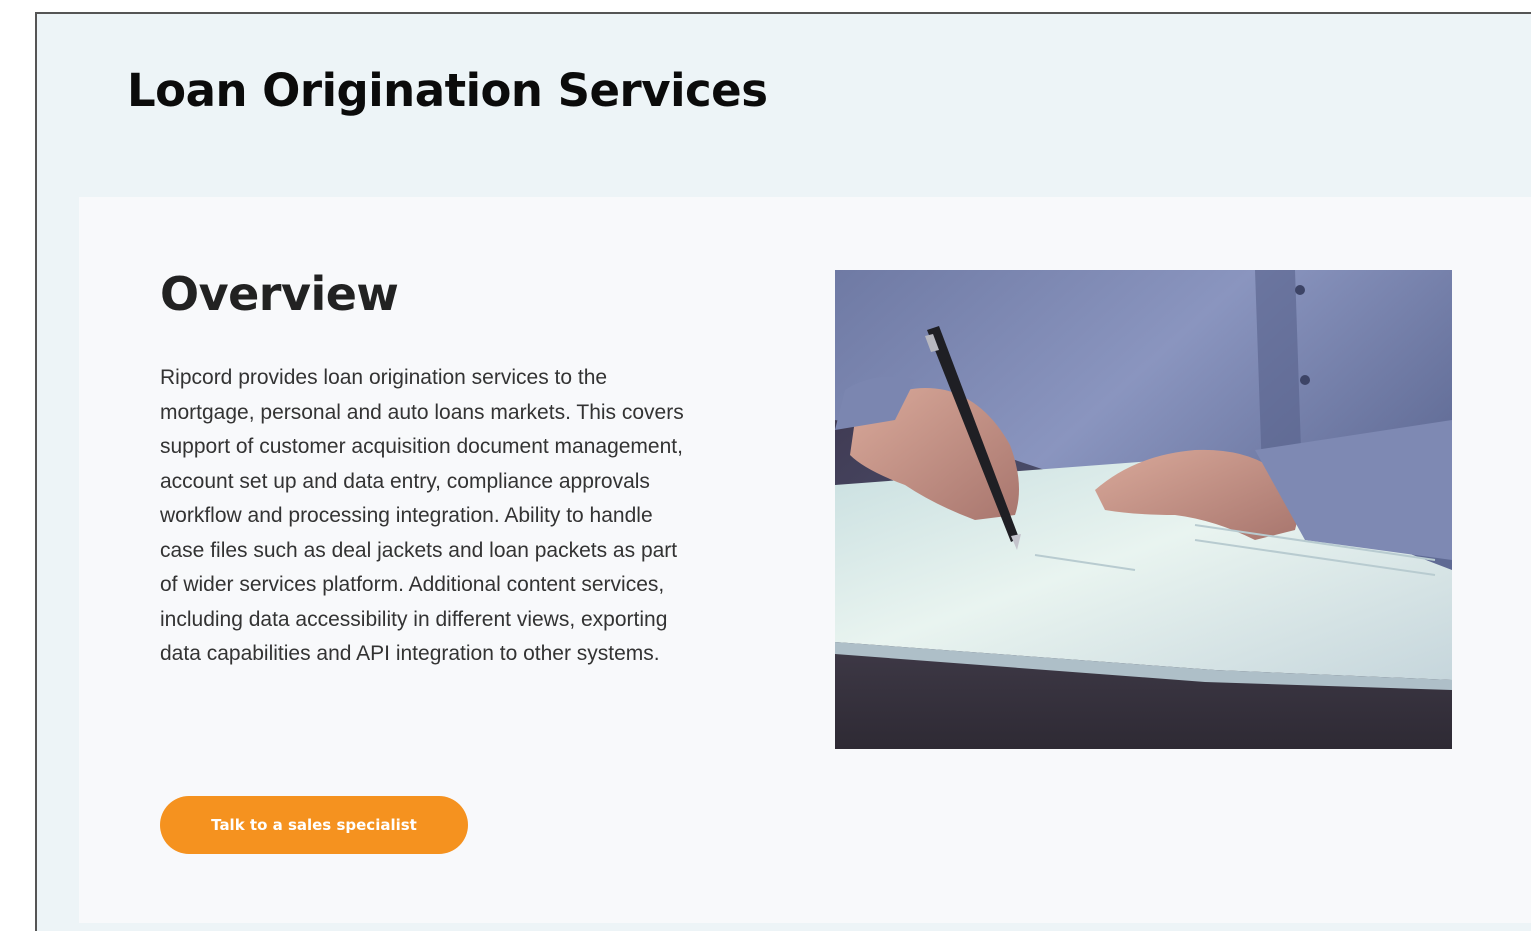 Image resolution: width=1531 pixels, height=931 pixels. What do you see at coordinates (447, 90) in the screenshot?
I see `page-title: Loan Origination Services` at bounding box center [447, 90].